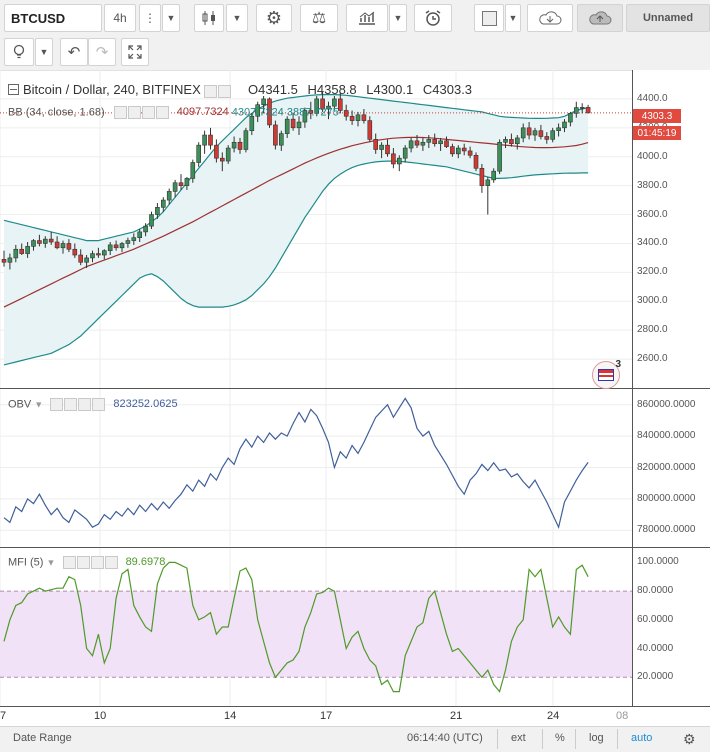 The width and height of the screenshot is (710, 752). What do you see at coordinates (518, 738) in the screenshot?
I see `ext-toggle: ext` at bounding box center [518, 738].